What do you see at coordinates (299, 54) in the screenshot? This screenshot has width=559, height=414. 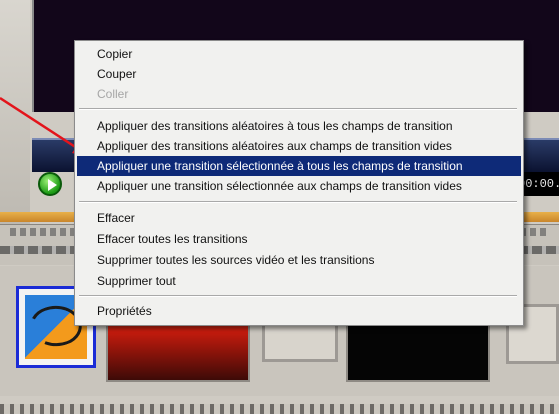 I see `menu-item-copier: Copier` at bounding box center [299, 54].